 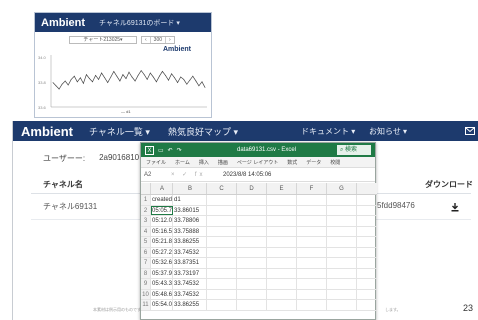 I want to click on pager-prev: ‹, so click(x=146, y=40).